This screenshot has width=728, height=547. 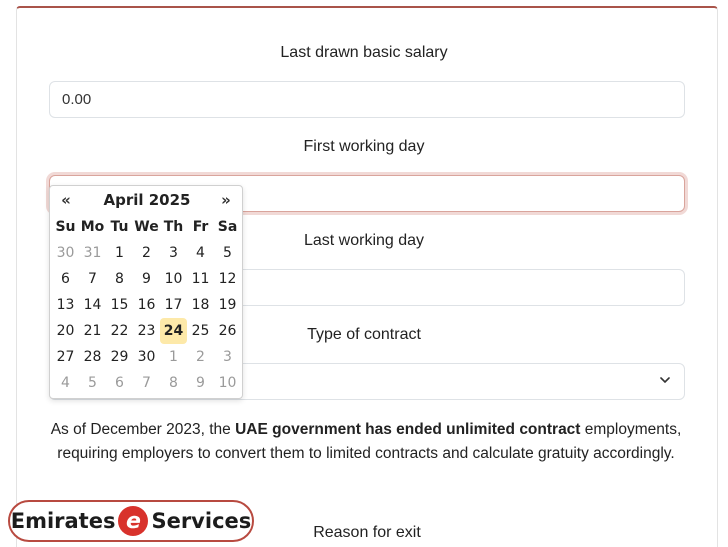 What do you see at coordinates (119, 227) in the screenshot?
I see `weekday-header: Tu` at bounding box center [119, 227].